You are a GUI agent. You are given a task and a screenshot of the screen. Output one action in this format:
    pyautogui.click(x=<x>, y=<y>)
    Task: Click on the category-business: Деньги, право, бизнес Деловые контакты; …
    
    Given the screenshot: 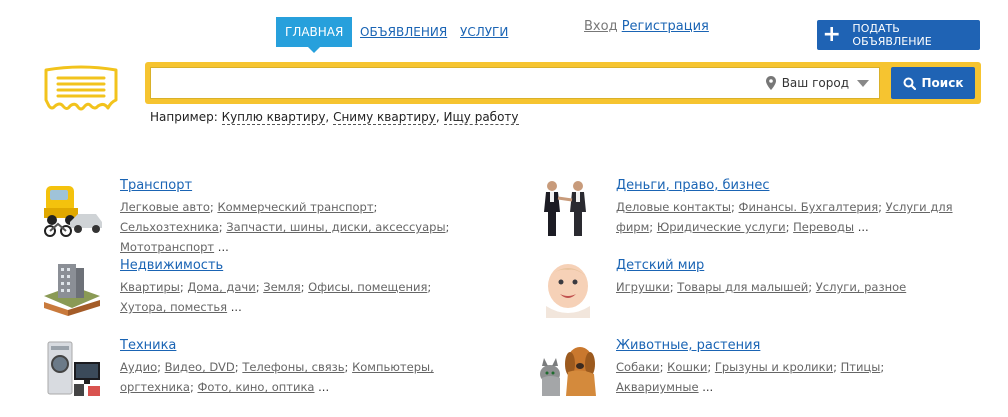 What is the action you would take?
    pyautogui.click(x=746, y=208)
    